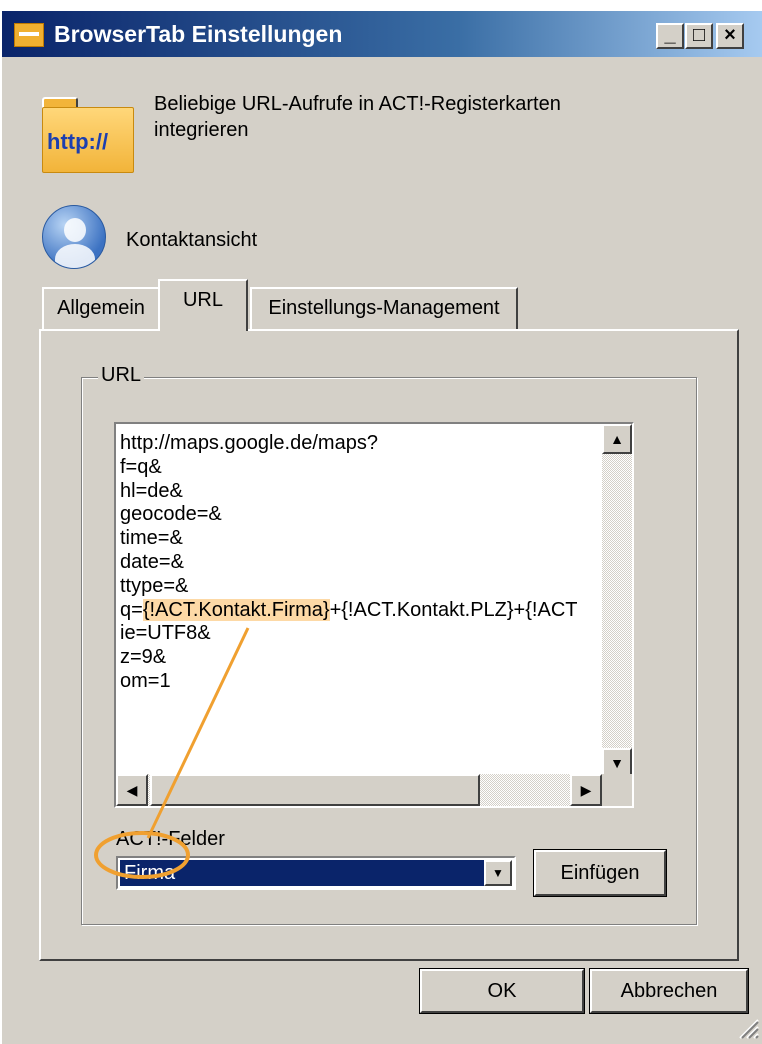 The height and width of the screenshot is (1044, 762). I want to click on horizontal-scrollbar: ◀ ▶, so click(359, 790).